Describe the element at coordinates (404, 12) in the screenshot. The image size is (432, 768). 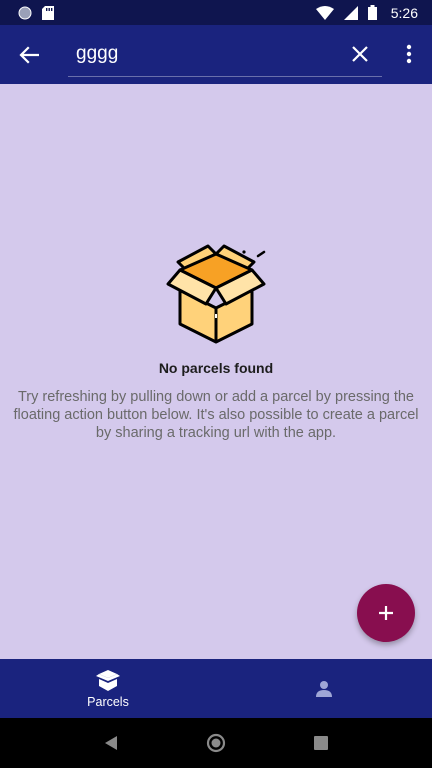
I see `status-time: 5:26` at that location.